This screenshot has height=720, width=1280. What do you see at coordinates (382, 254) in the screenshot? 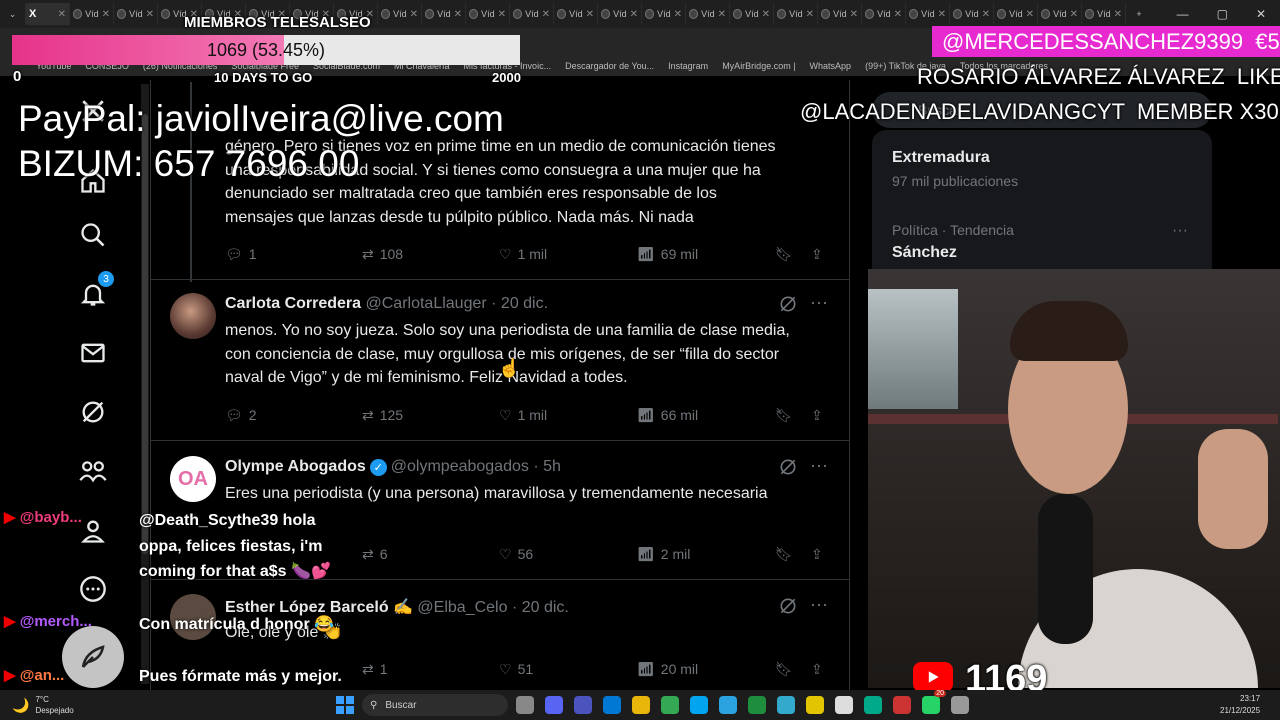
I see `retweet-button: ⇄ 108` at bounding box center [382, 254].